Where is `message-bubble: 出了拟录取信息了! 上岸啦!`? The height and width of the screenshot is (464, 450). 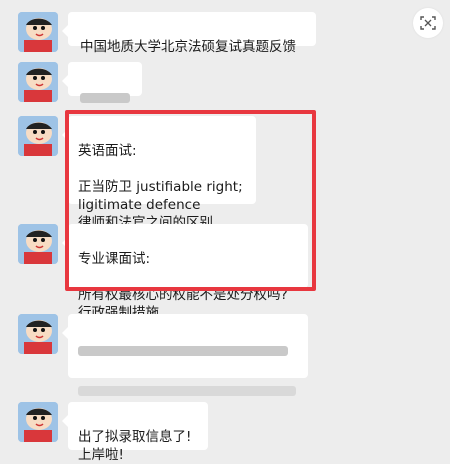 message-bubble: 出了拟录取信息了! 上岸啦! is located at coordinates (135, 432).